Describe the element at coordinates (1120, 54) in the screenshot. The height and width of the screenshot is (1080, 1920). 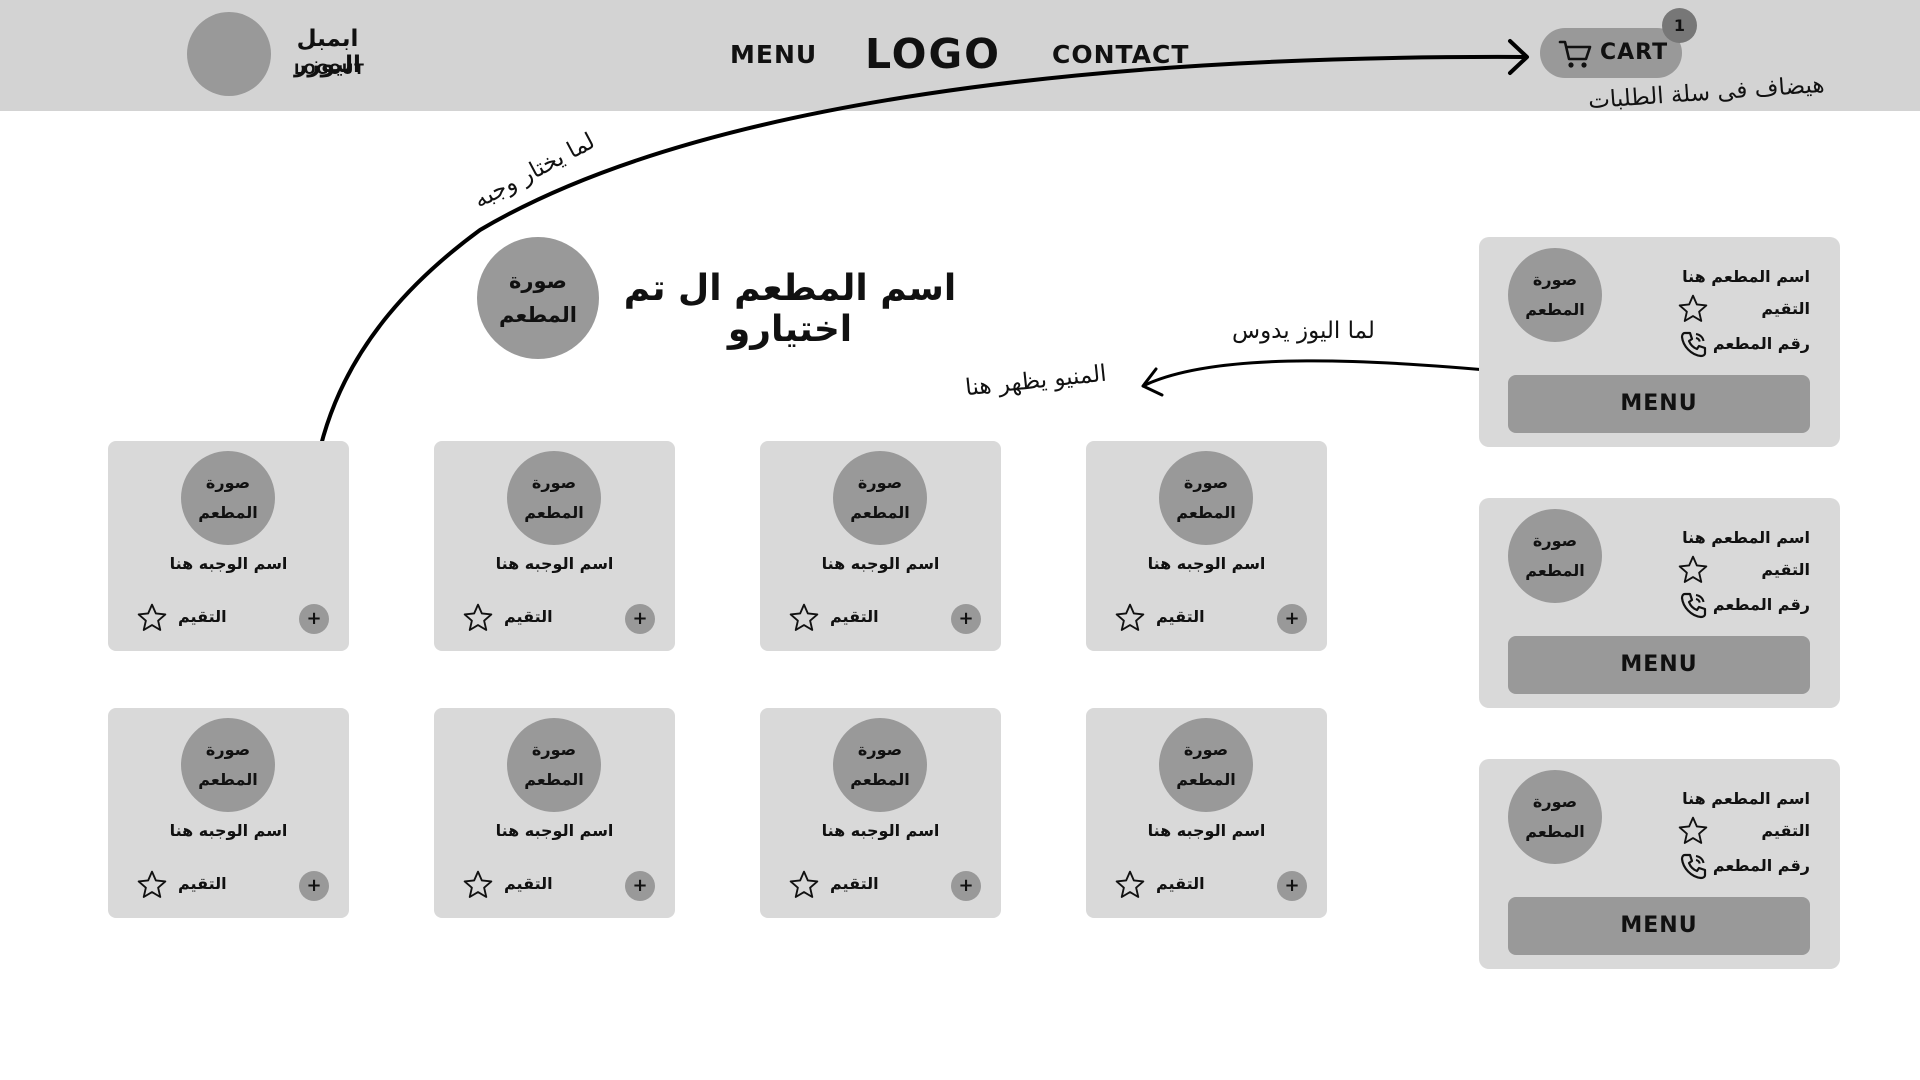
I see `nav-contact-link: CONTACT` at that location.